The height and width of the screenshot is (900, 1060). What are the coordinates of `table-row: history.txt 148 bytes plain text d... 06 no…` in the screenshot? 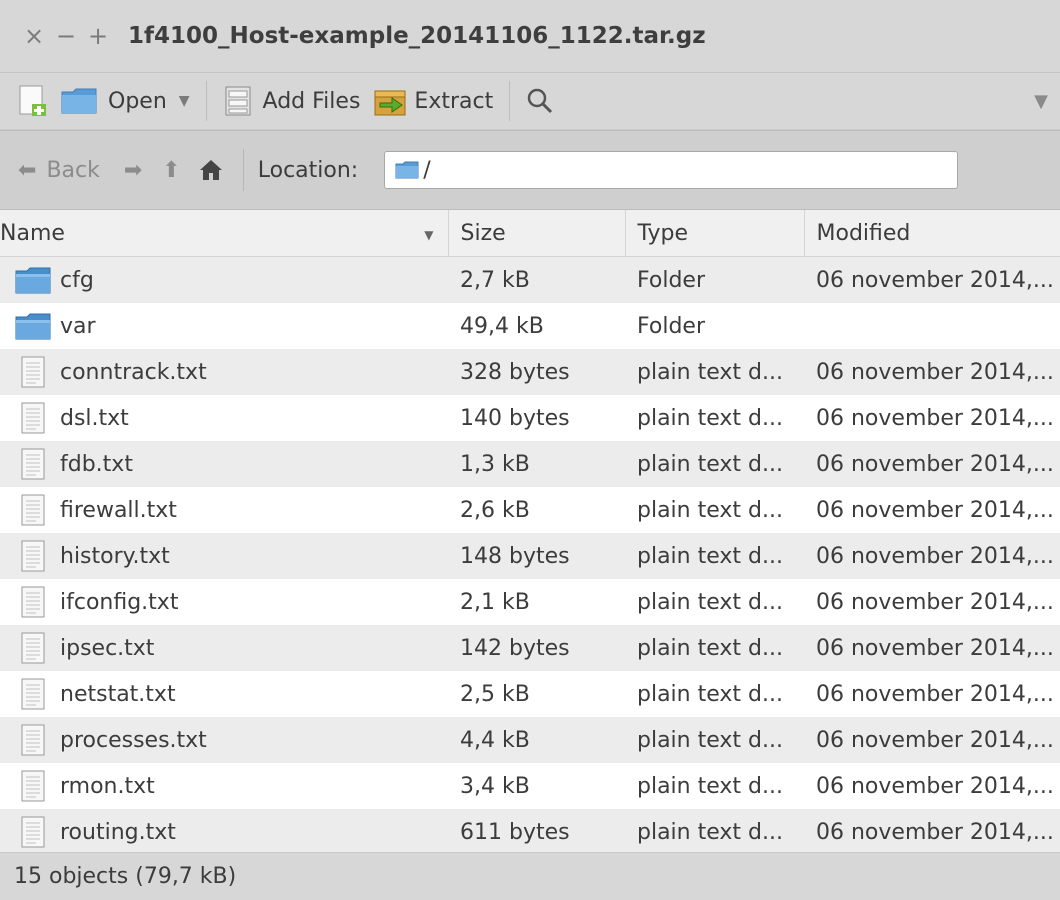 It's located at (530, 556).